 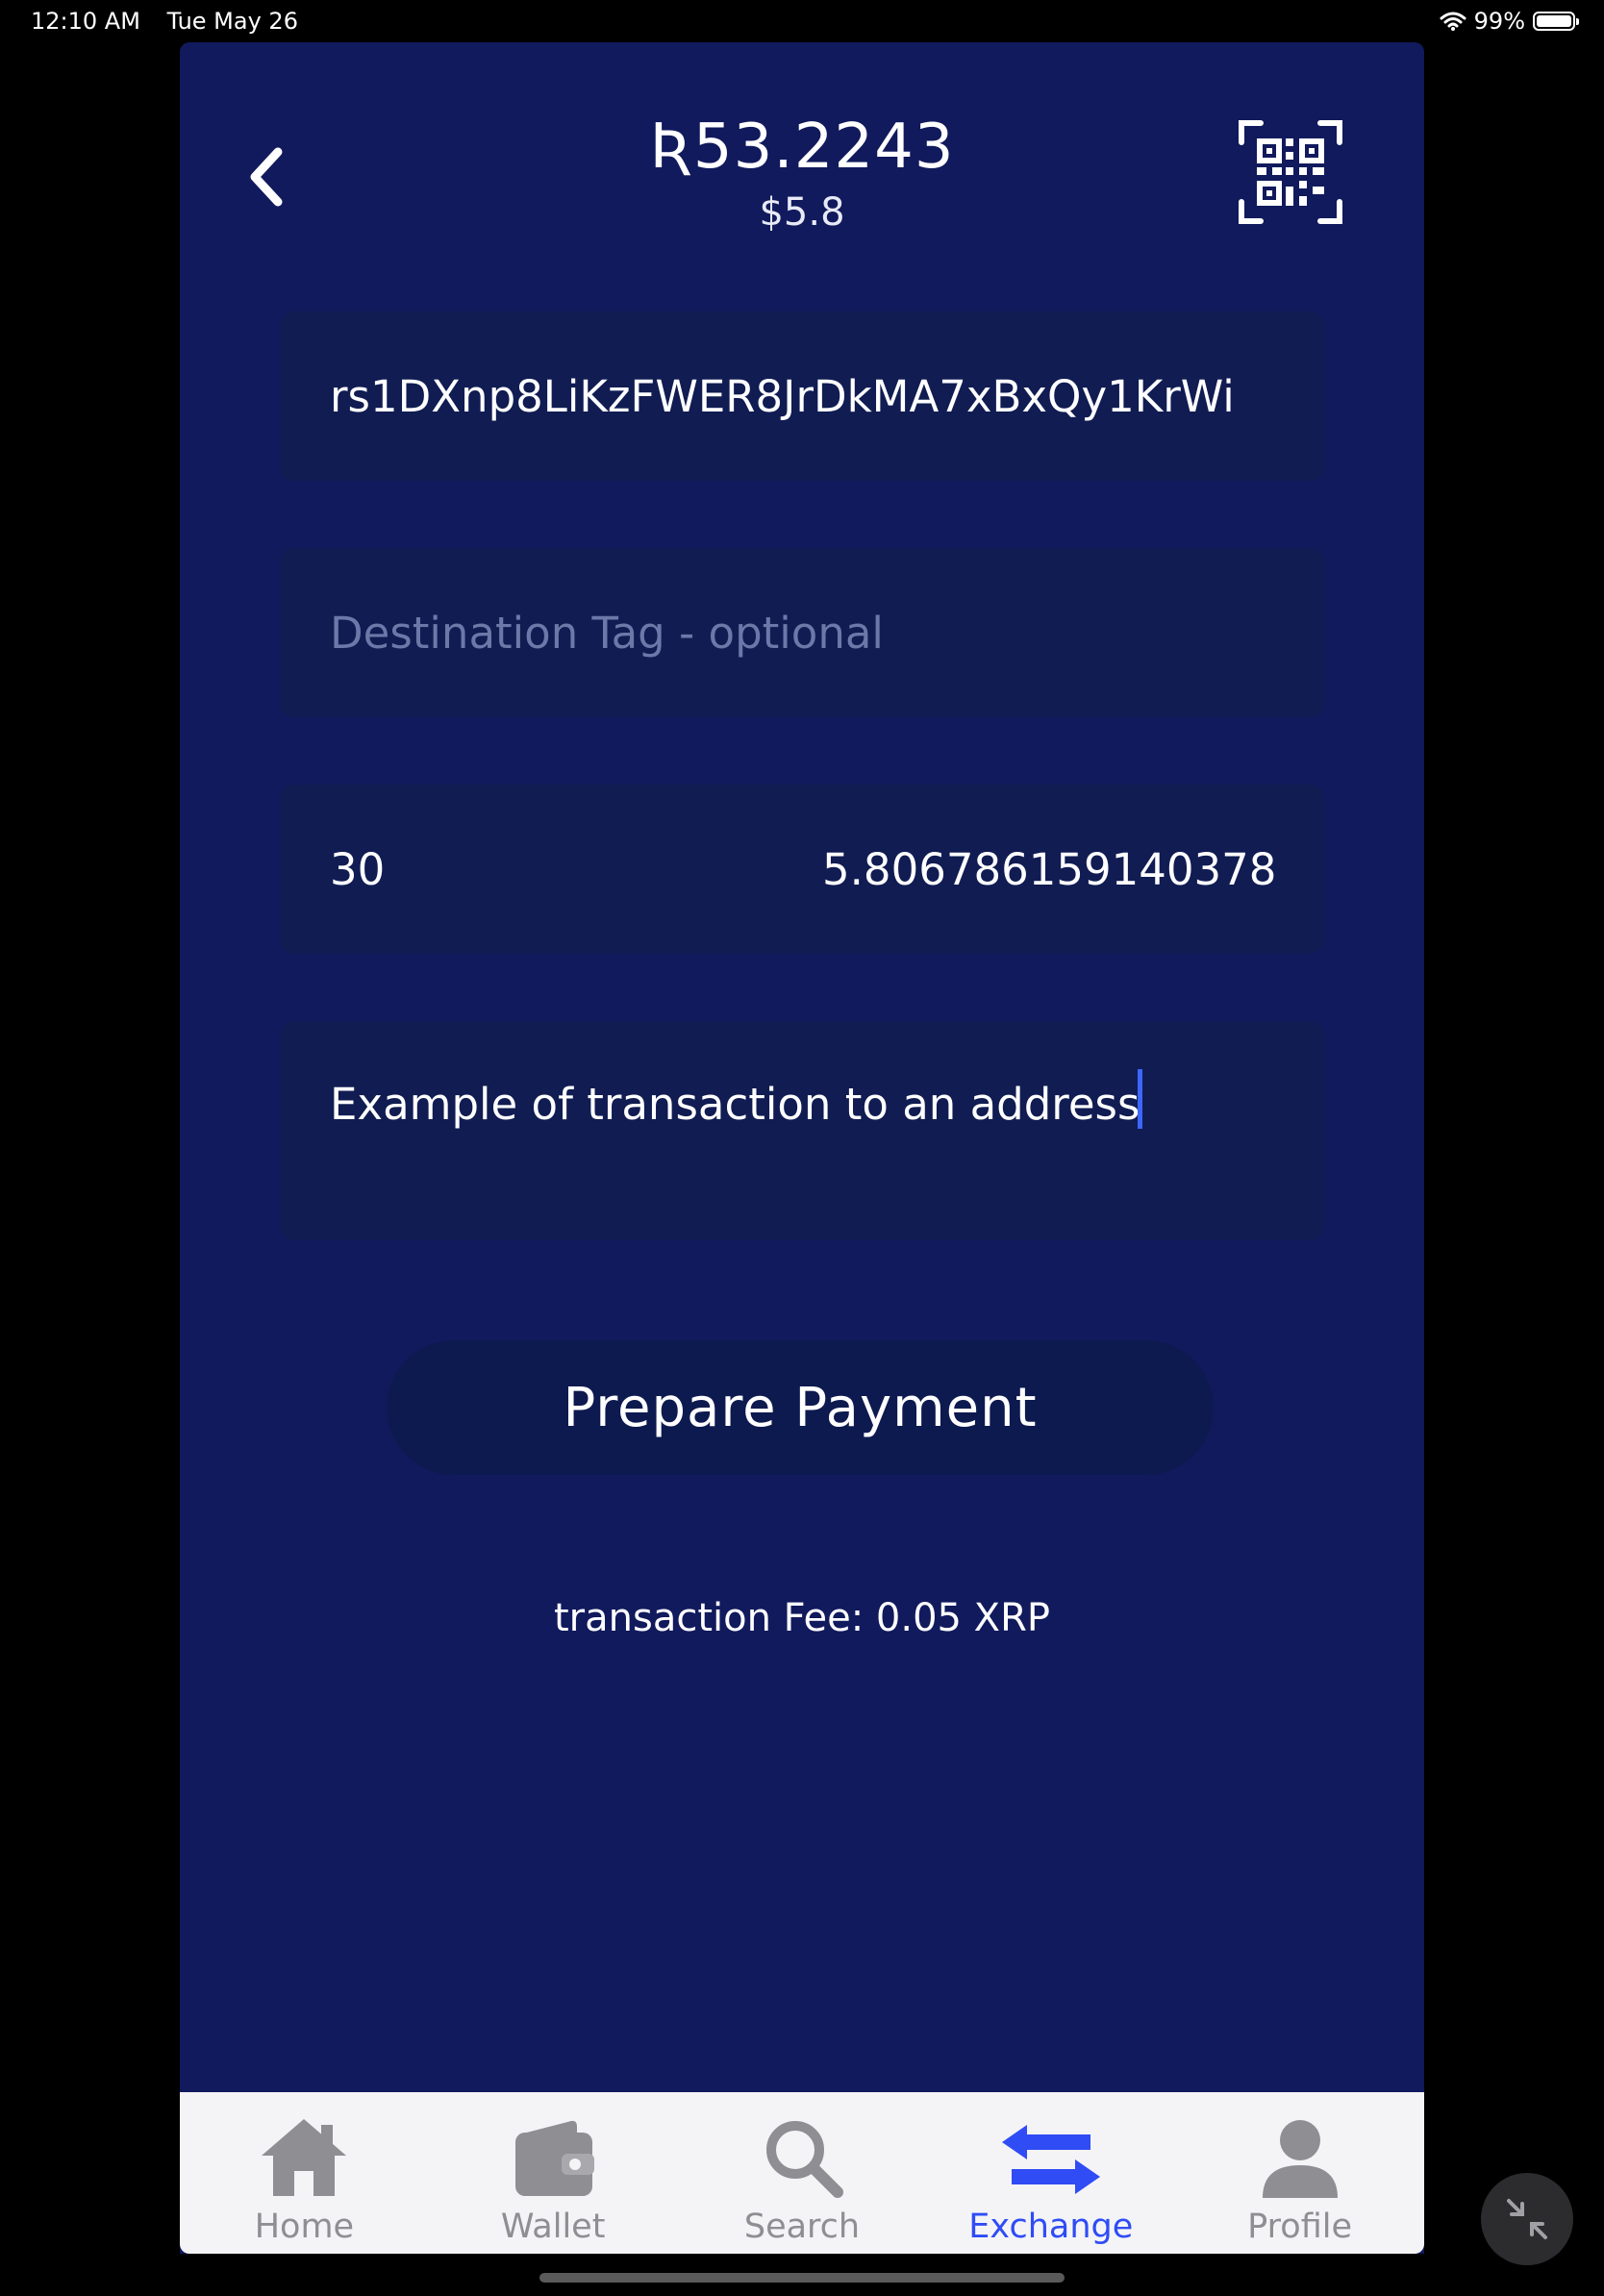 I want to click on amount-value: 30, so click(x=358, y=869).